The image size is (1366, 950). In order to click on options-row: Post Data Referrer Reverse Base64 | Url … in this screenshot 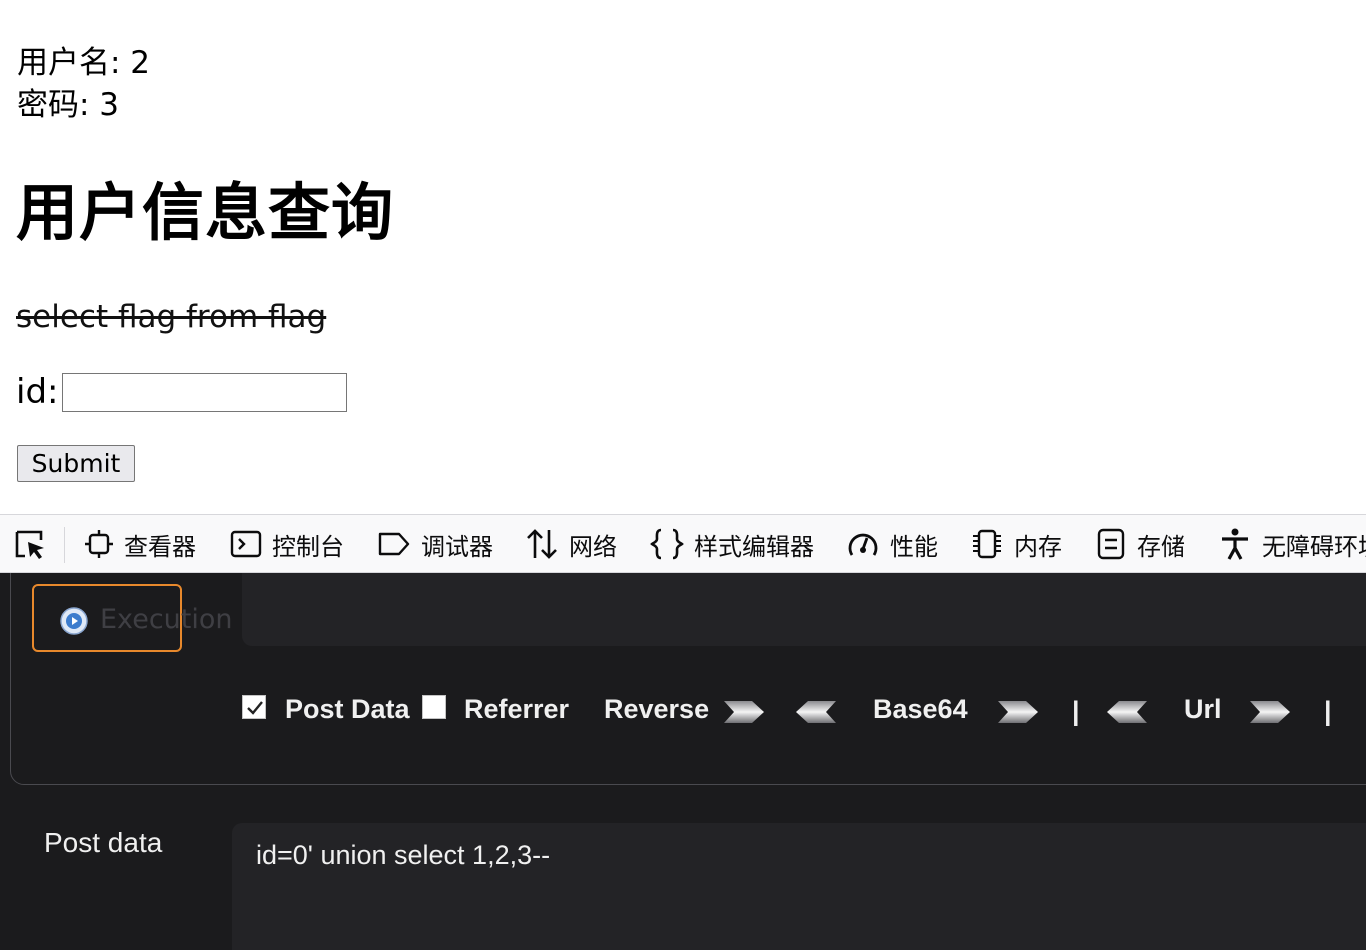, I will do `click(804, 711)`.